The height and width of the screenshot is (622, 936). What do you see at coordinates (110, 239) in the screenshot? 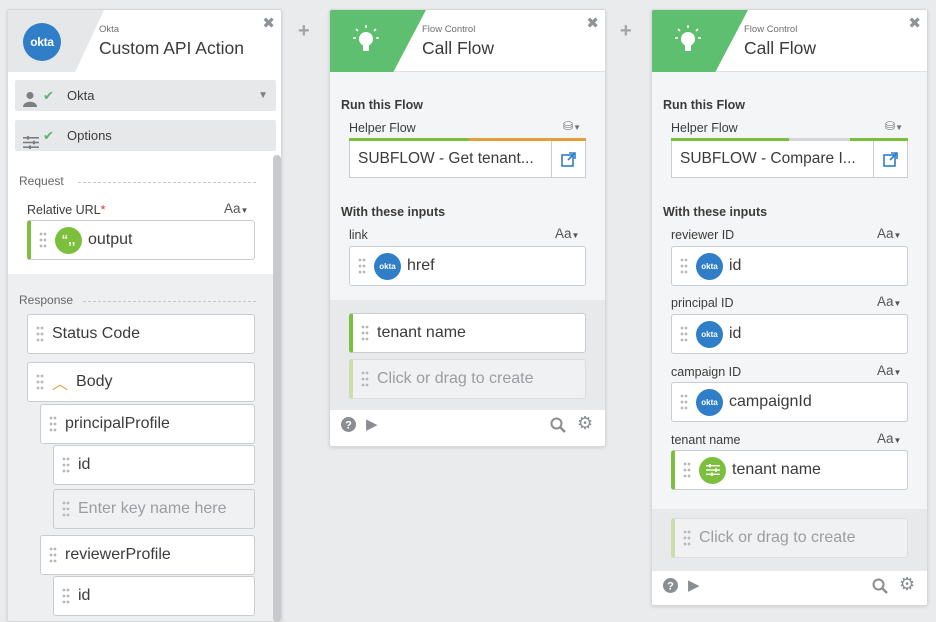
I see `relative-url-value: output` at bounding box center [110, 239].